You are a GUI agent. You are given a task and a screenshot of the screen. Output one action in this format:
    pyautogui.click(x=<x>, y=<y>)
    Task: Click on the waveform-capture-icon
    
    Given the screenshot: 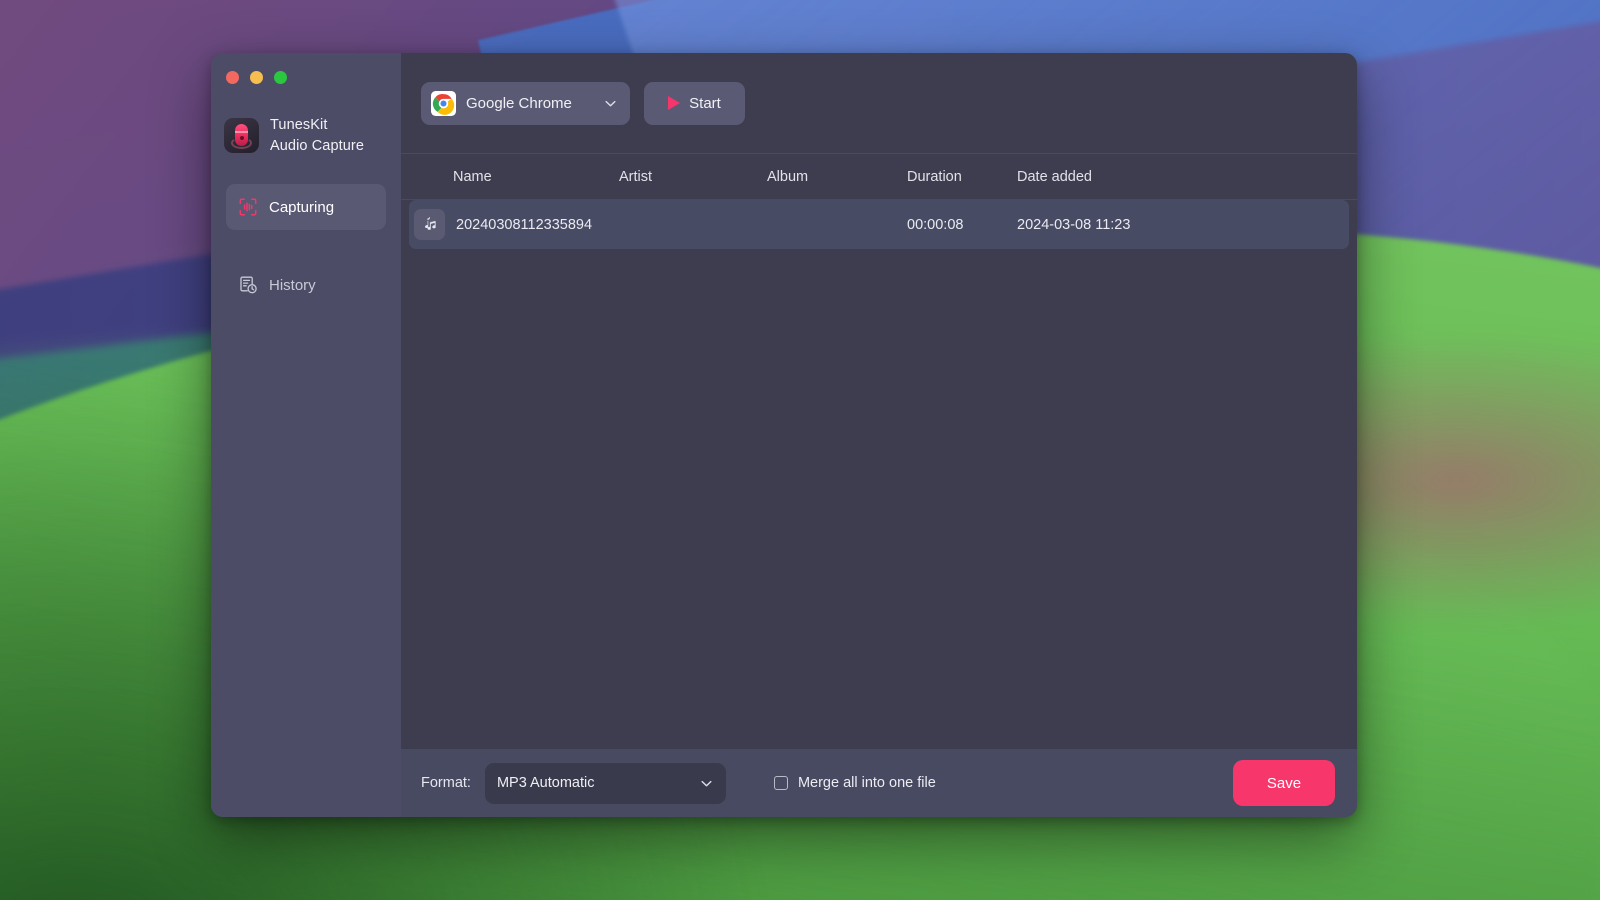 What is the action you would take?
    pyautogui.click(x=248, y=207)
    